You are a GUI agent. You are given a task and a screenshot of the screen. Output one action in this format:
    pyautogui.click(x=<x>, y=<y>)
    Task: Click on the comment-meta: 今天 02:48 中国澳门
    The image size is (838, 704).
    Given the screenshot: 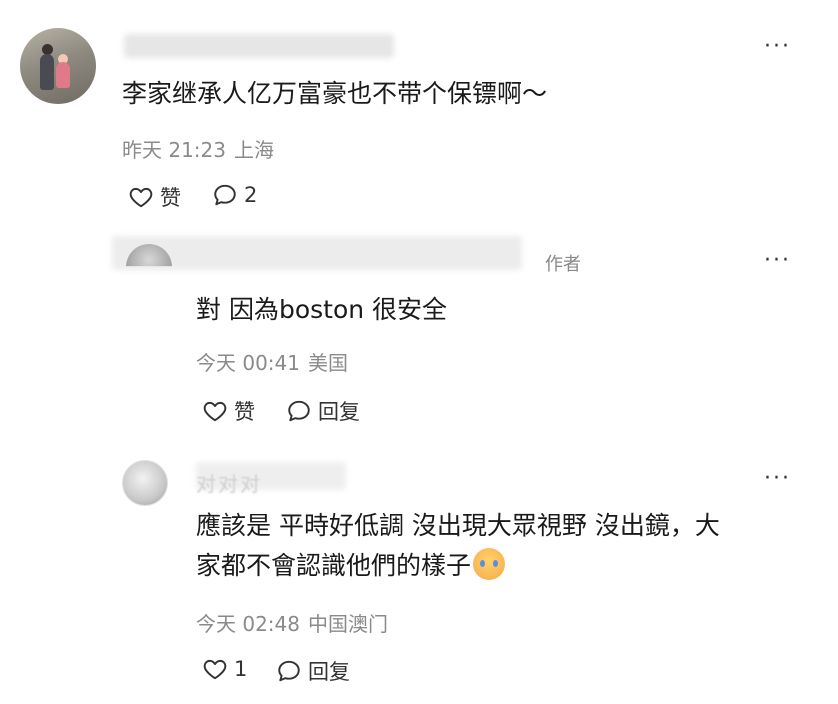 What is the action you would take?
    pyautogui.click(x=296, y=622)
    